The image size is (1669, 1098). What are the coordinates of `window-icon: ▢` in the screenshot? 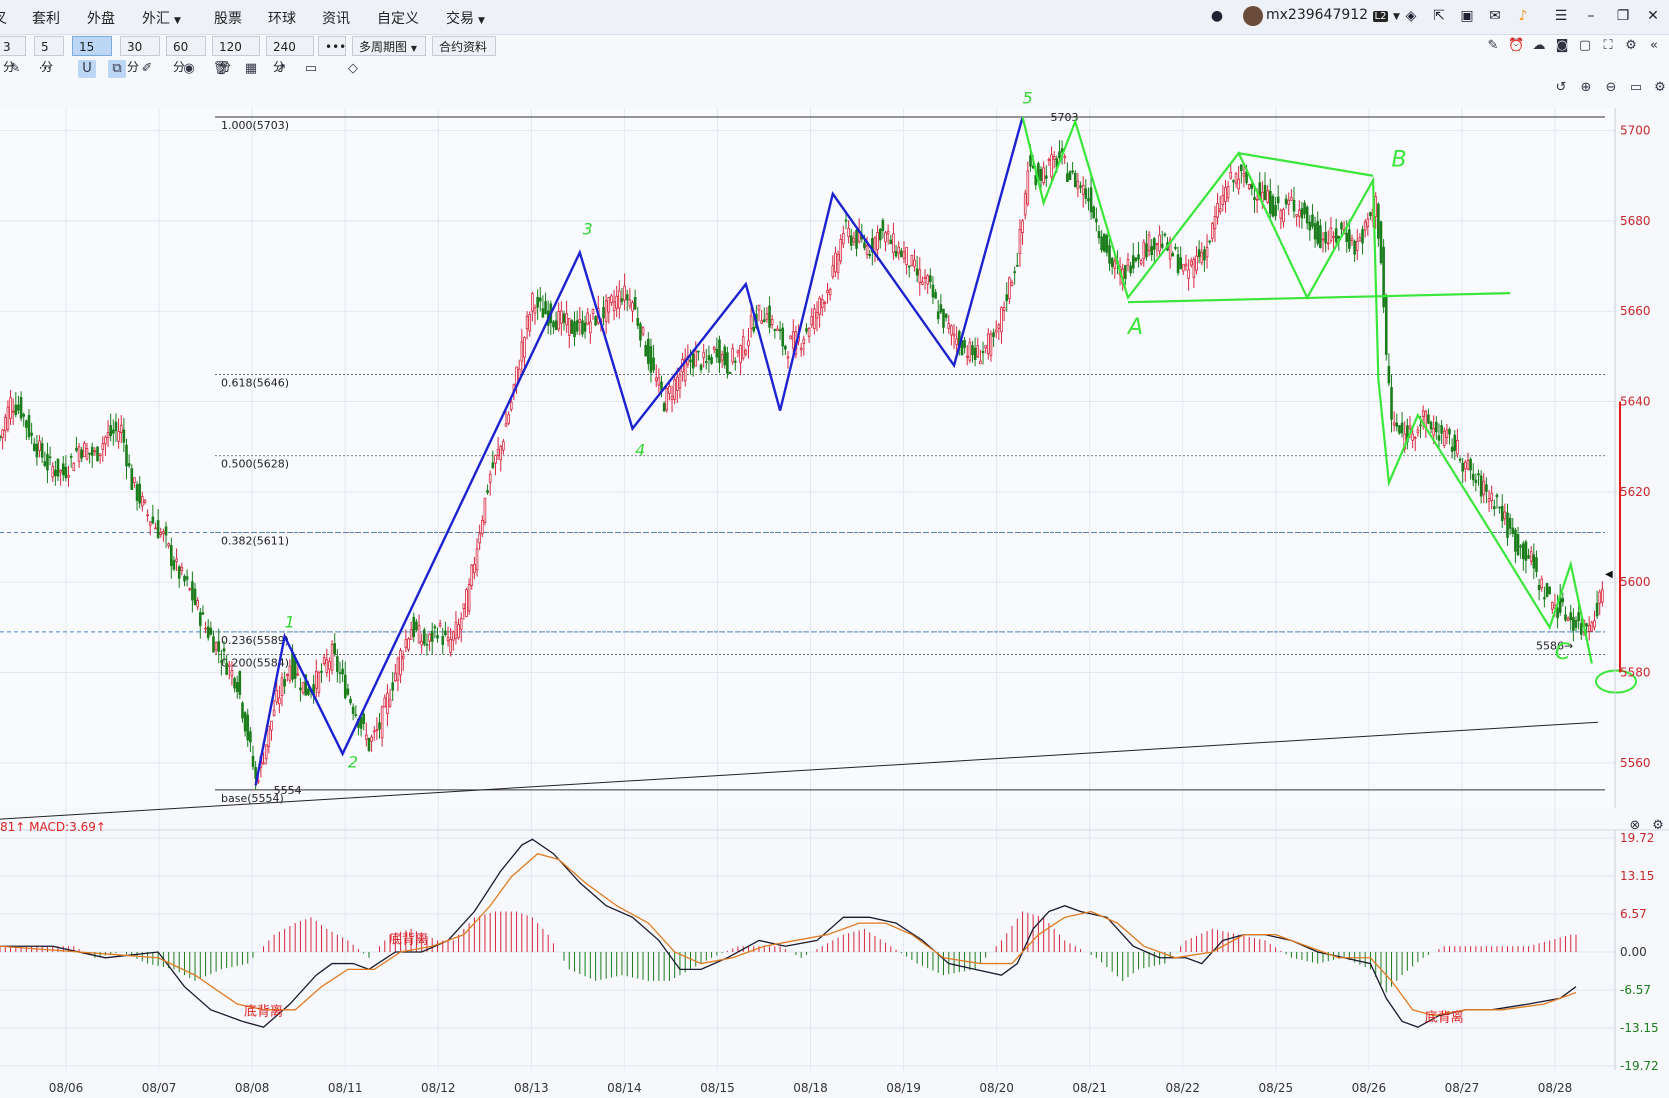 It's located at (1585, 46).